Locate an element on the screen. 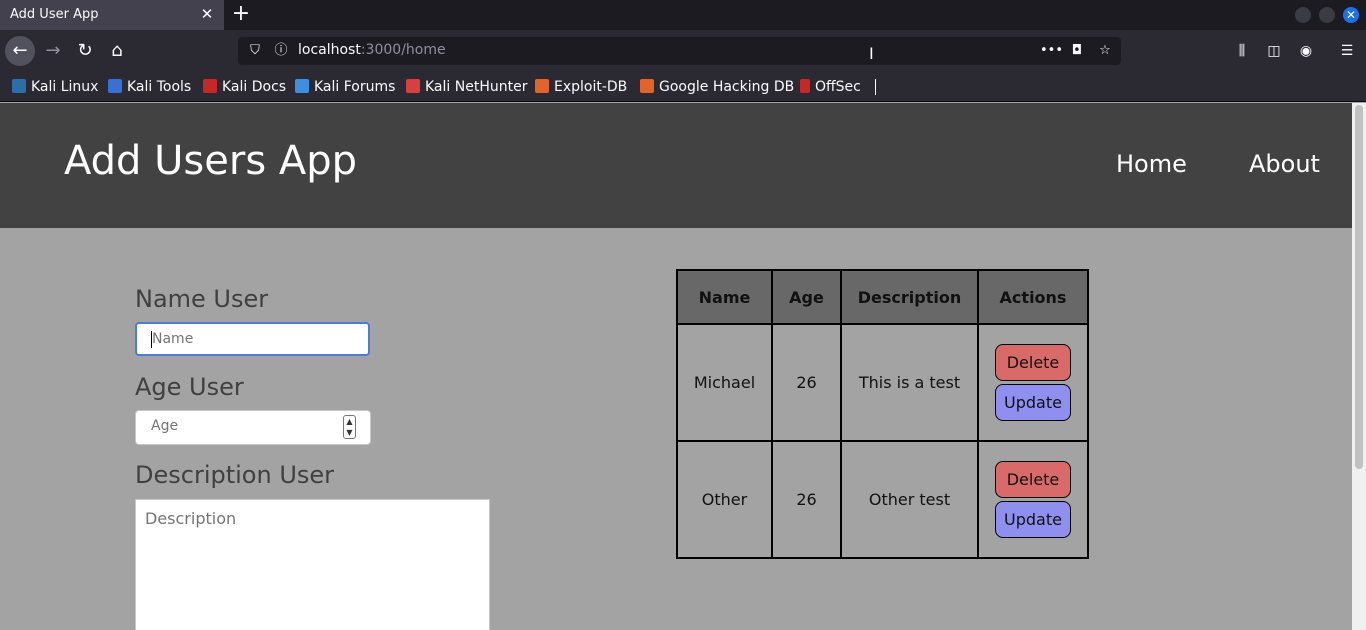 The width and height of the screenshot is (1366, 630). bookmark-kali-linux: Kali Linux is located at coordinates (55, 87).